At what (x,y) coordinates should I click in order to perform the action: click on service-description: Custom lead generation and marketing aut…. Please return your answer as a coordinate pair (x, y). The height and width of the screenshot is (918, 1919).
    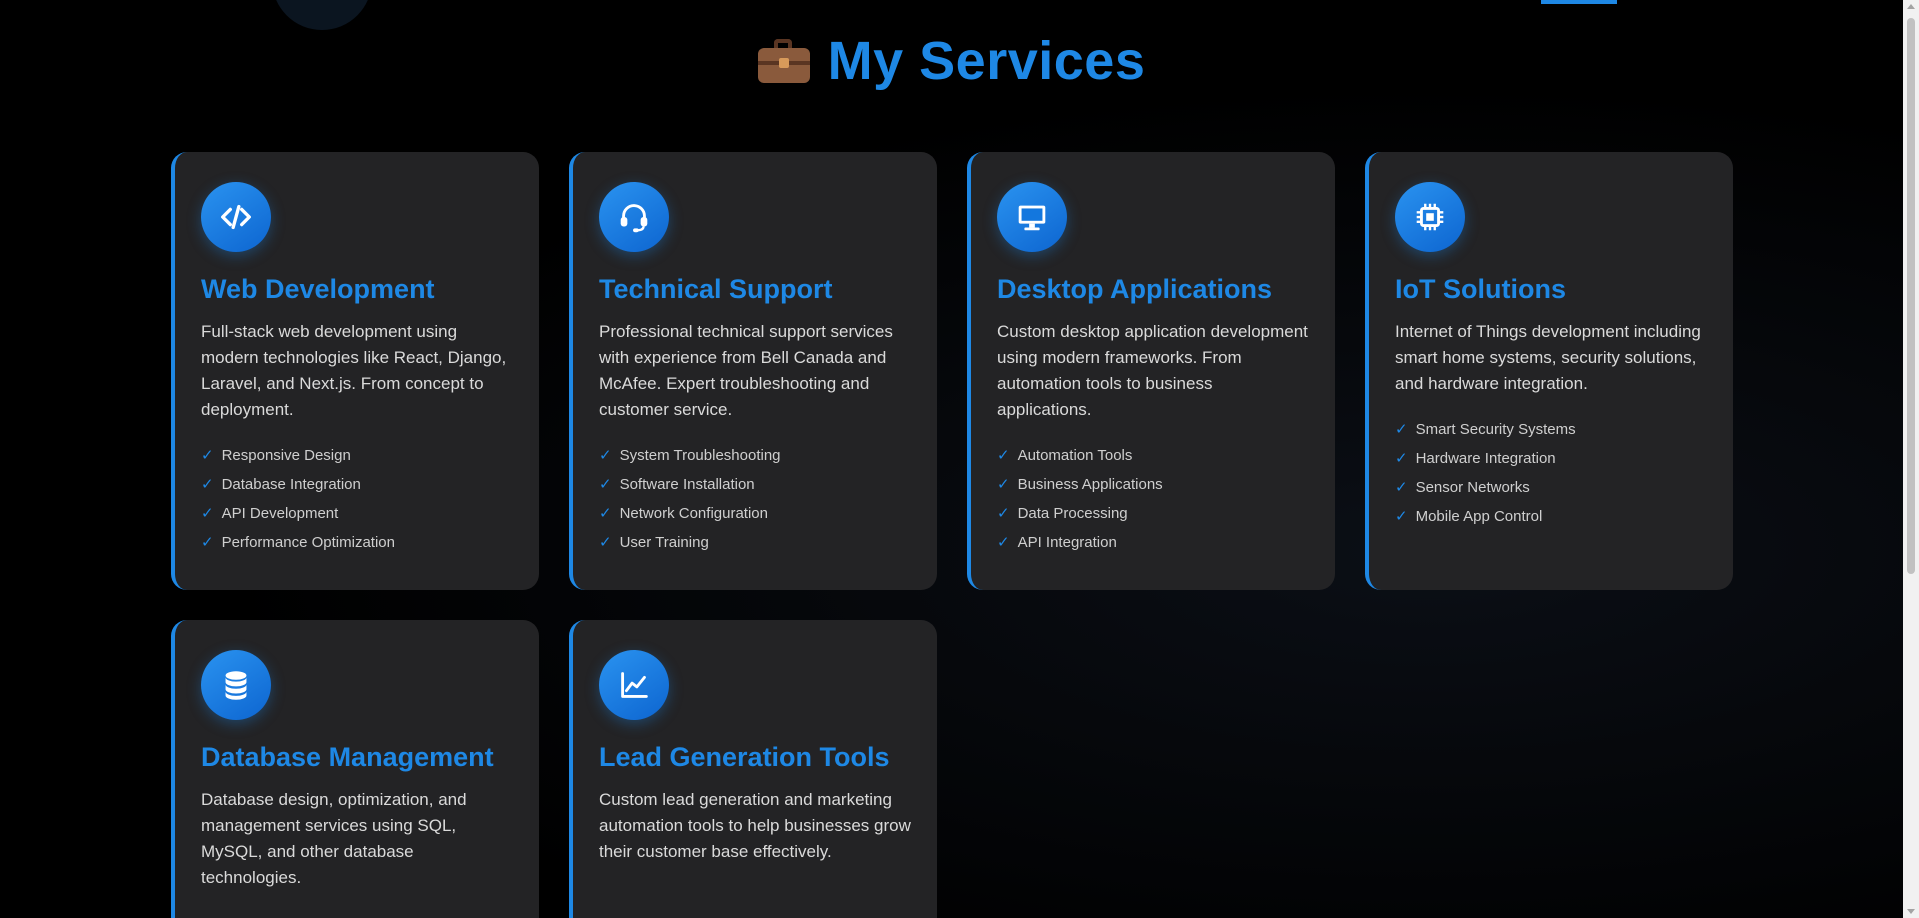
    Looking at the image, I should click on (755, 825).